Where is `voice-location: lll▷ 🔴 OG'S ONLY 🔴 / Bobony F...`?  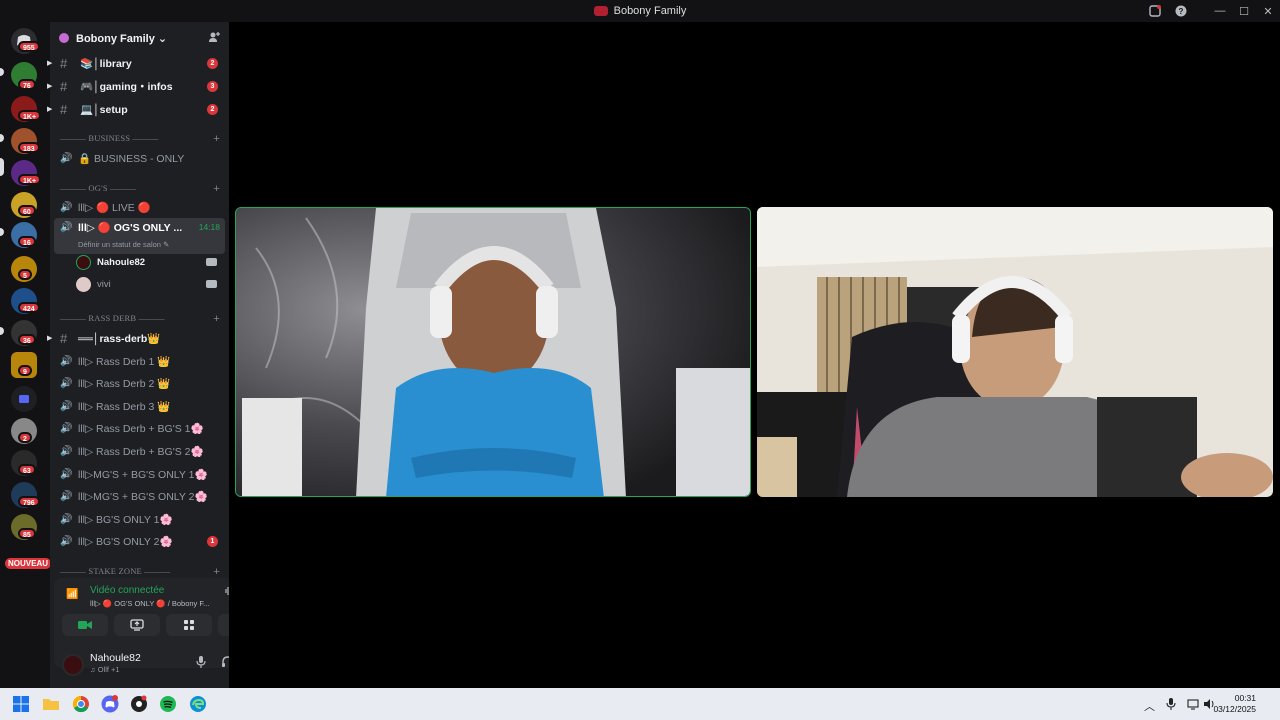
voice-location: lll▷ 🔴 OG'S ONLY 🔴 / Bobony F... is located at coordinates (149, 603).